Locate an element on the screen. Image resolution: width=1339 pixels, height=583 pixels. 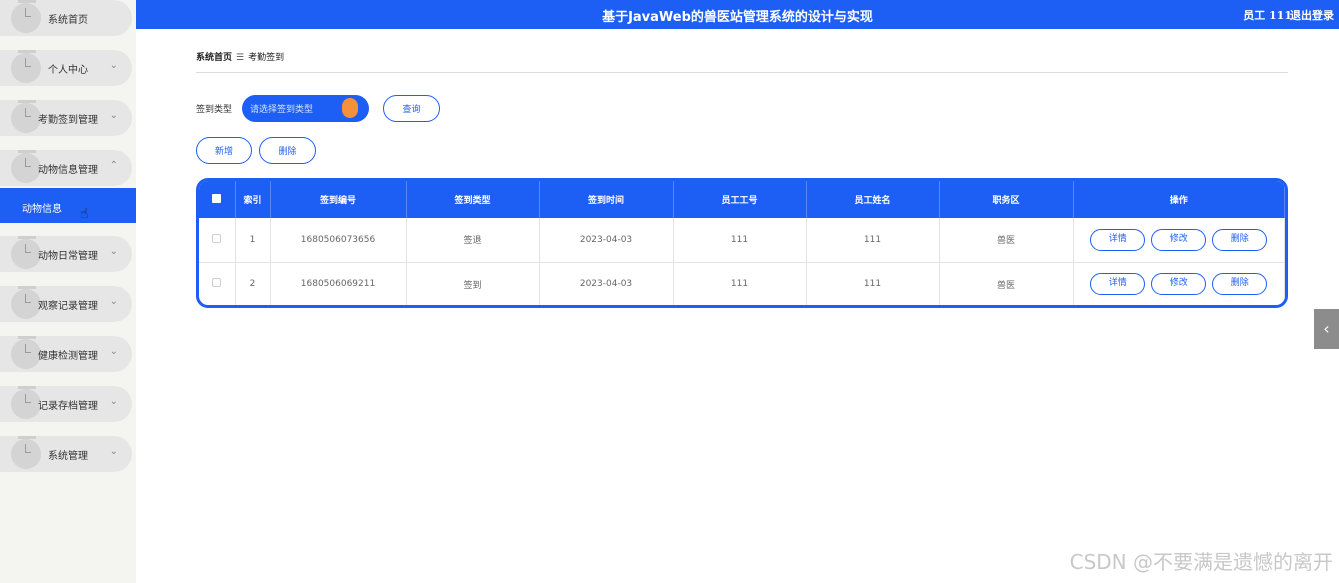
column-header: 索引 is located at coordinates (253, 199).